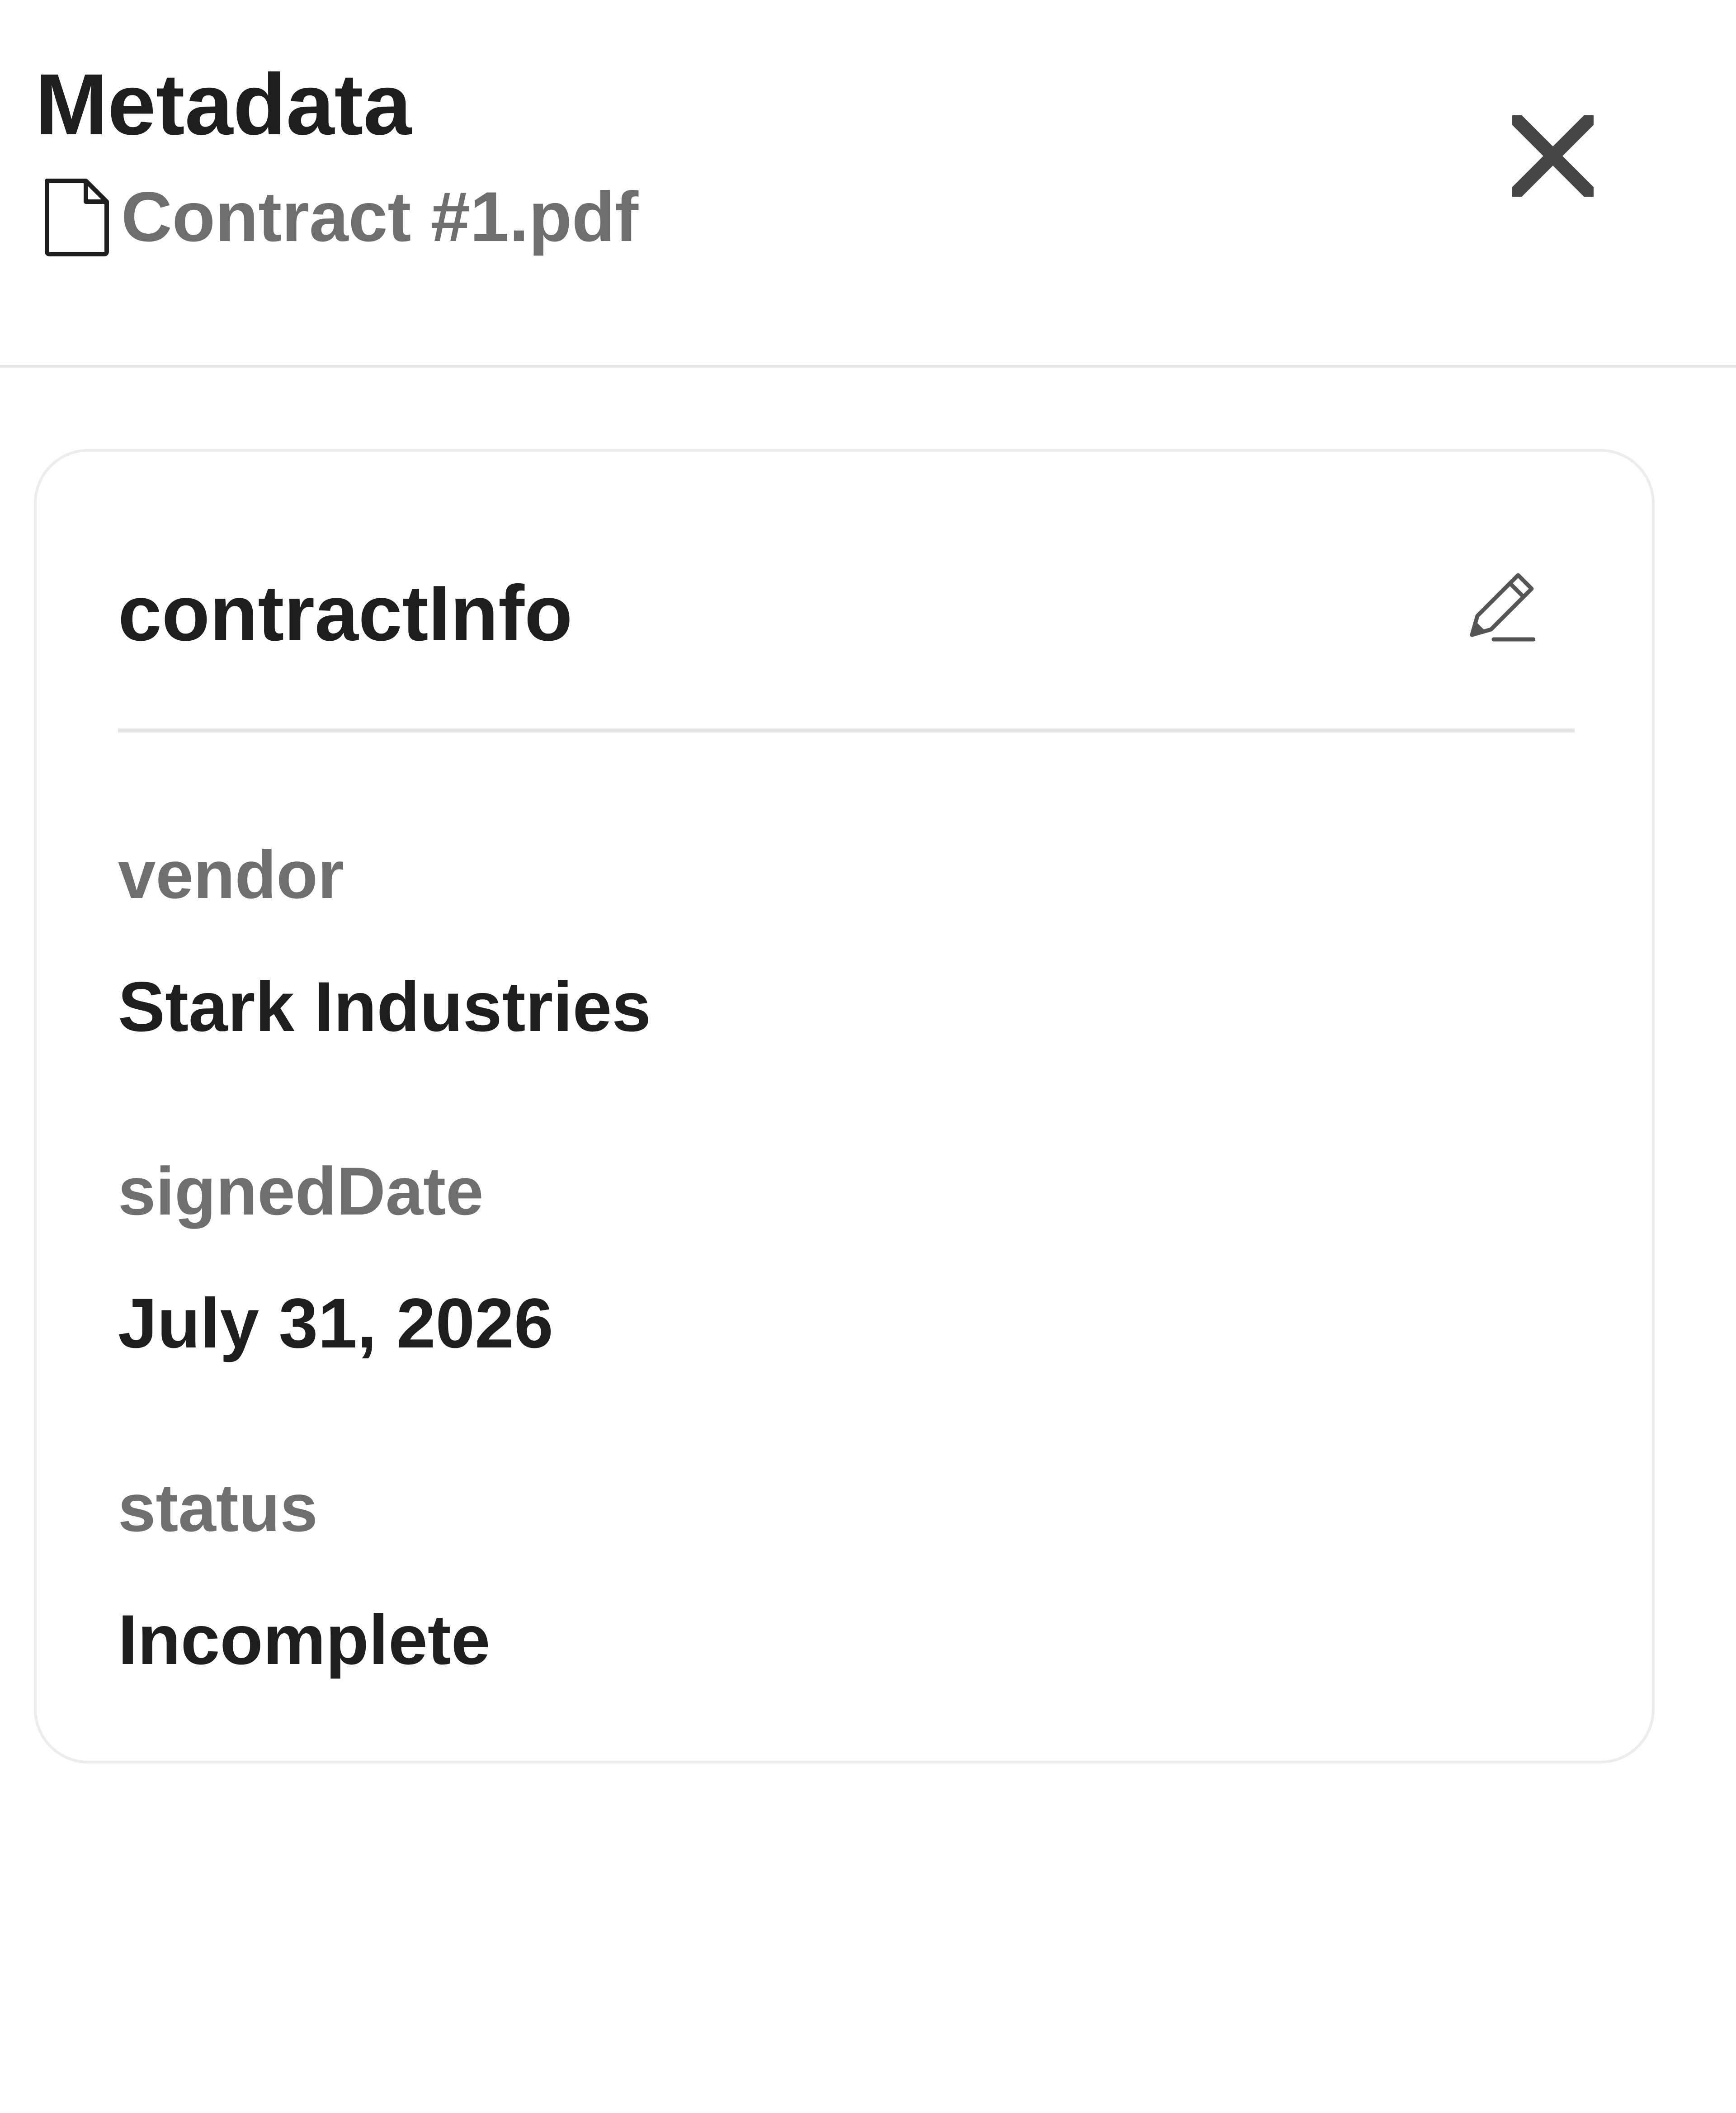 Image resolution: width=1736 pixels, height=2113 pixels. What do you see at coordinates (231, 874) in the screenshot?
I see `field-label-vendor: vendor` at bounding box center [231, 874].